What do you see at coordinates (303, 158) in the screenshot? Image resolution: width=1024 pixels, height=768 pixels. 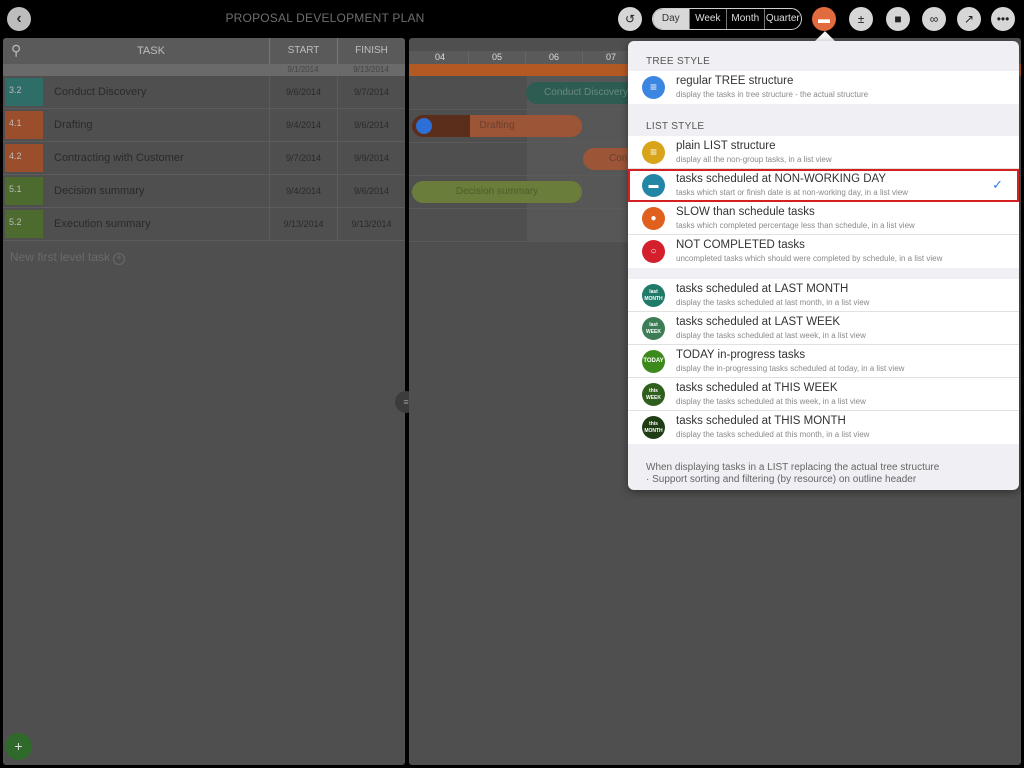 I see `task-start: 9/7/2014` at bounding box center [303, 158].